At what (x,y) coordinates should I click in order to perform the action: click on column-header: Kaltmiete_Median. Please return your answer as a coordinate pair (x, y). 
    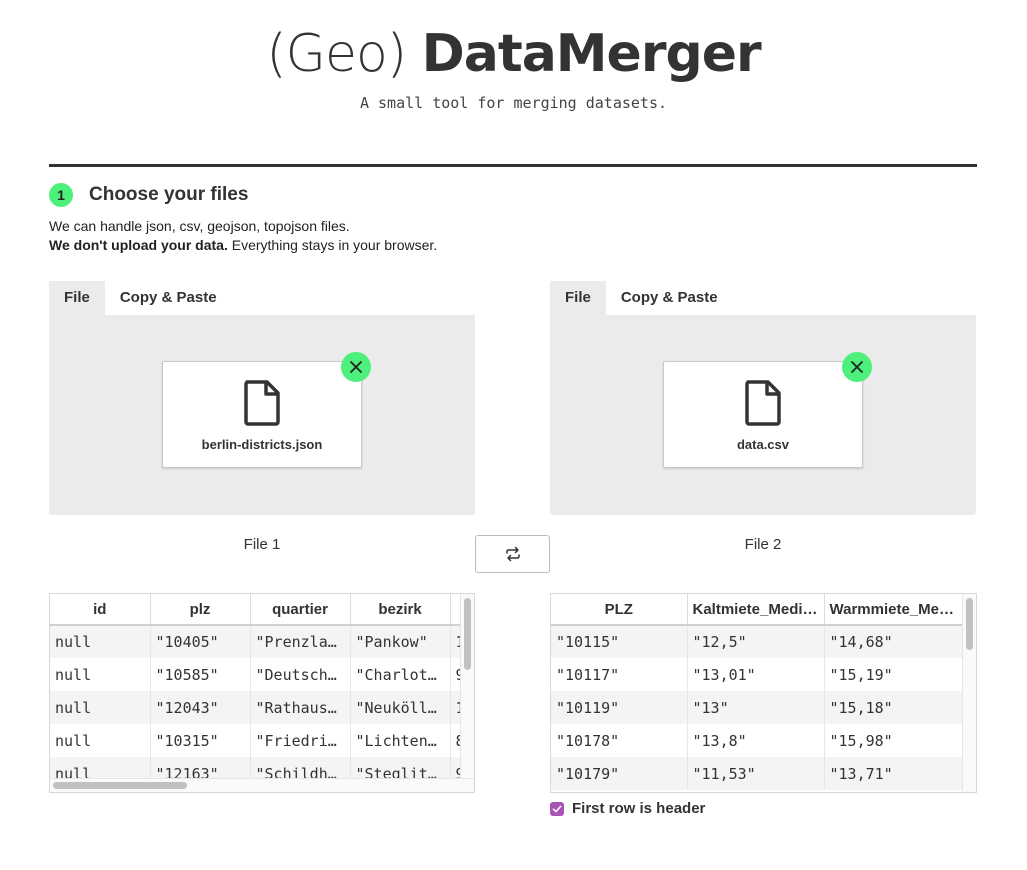
    Looking at the image, I should click on (756, 610).